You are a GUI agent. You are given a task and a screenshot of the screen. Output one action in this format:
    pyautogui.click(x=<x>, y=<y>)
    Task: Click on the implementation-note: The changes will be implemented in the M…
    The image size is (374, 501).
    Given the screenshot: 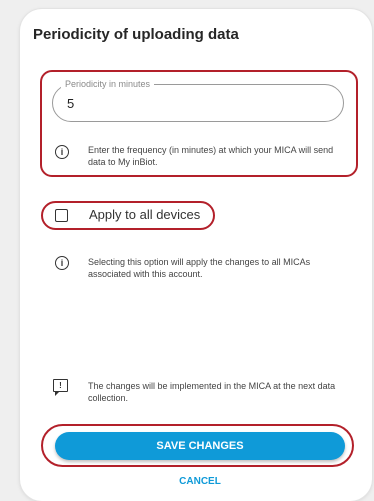 What is the action you would take?
    pyautogui.click(x=212, y=392)
    